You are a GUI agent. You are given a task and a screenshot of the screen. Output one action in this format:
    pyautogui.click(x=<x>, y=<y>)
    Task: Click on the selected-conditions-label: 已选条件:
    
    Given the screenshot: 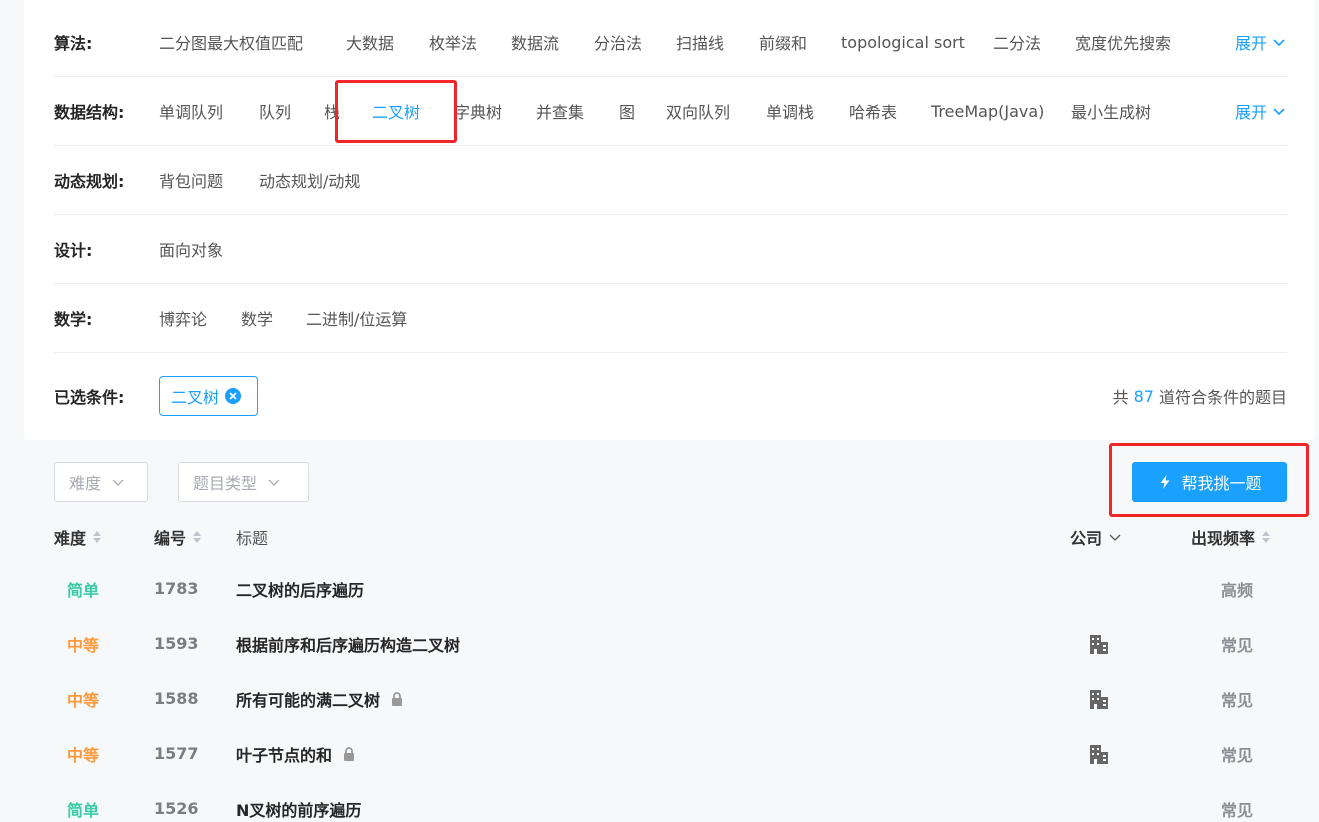 What is the action you would take?
    pyautogui.click(x=89, y=397)
    